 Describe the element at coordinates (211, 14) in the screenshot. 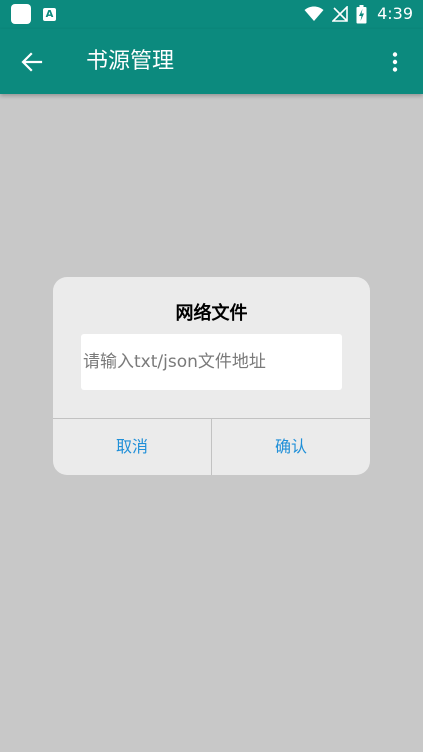

I see `status-bar: A 4:39` at that location.